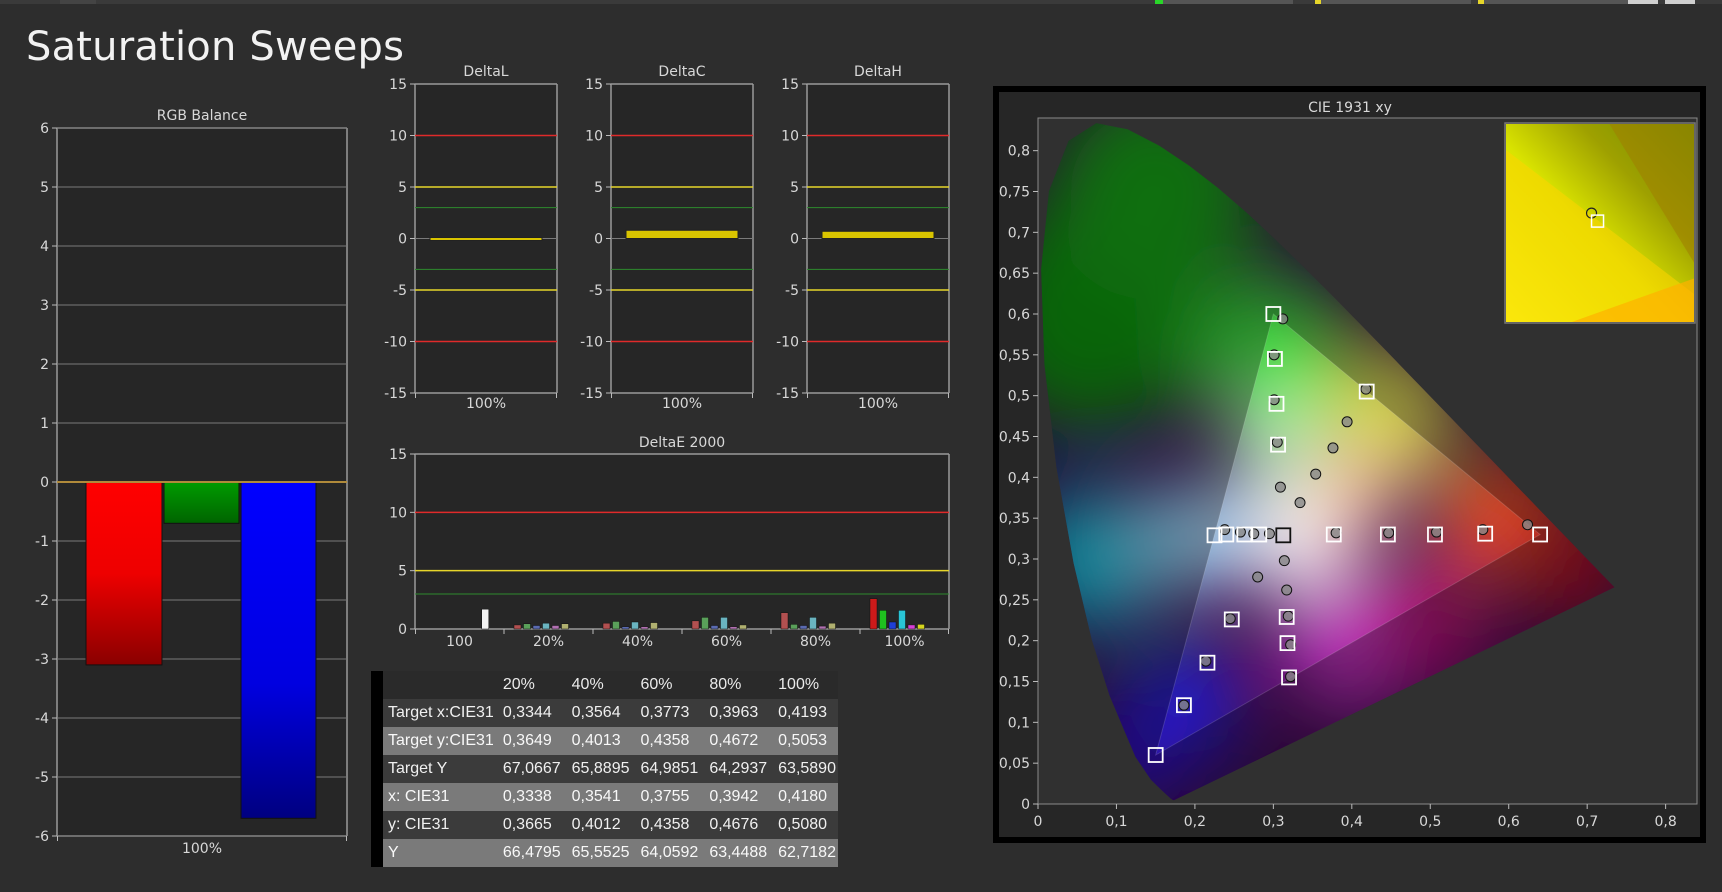 This screenshot has width=1722, height=892. What do you see at coordinates (44, 306) in the screenshot?
I see `y-tick-label: 3` at bounding box center [44, 306].